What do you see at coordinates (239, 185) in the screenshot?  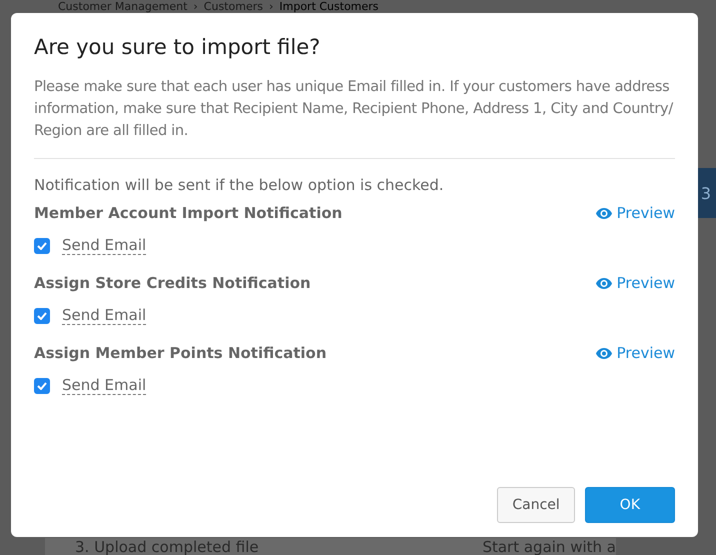 I see `notification-note: Notification will be sent if the below option is checked.` at bounding box center [239, 185].